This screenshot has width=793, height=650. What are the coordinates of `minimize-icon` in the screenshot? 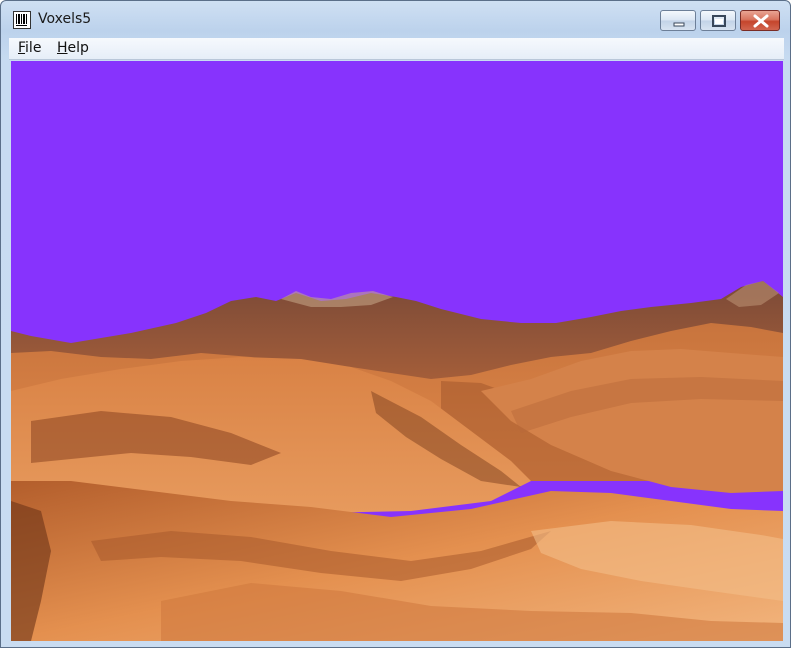 It's located at (679, 24).